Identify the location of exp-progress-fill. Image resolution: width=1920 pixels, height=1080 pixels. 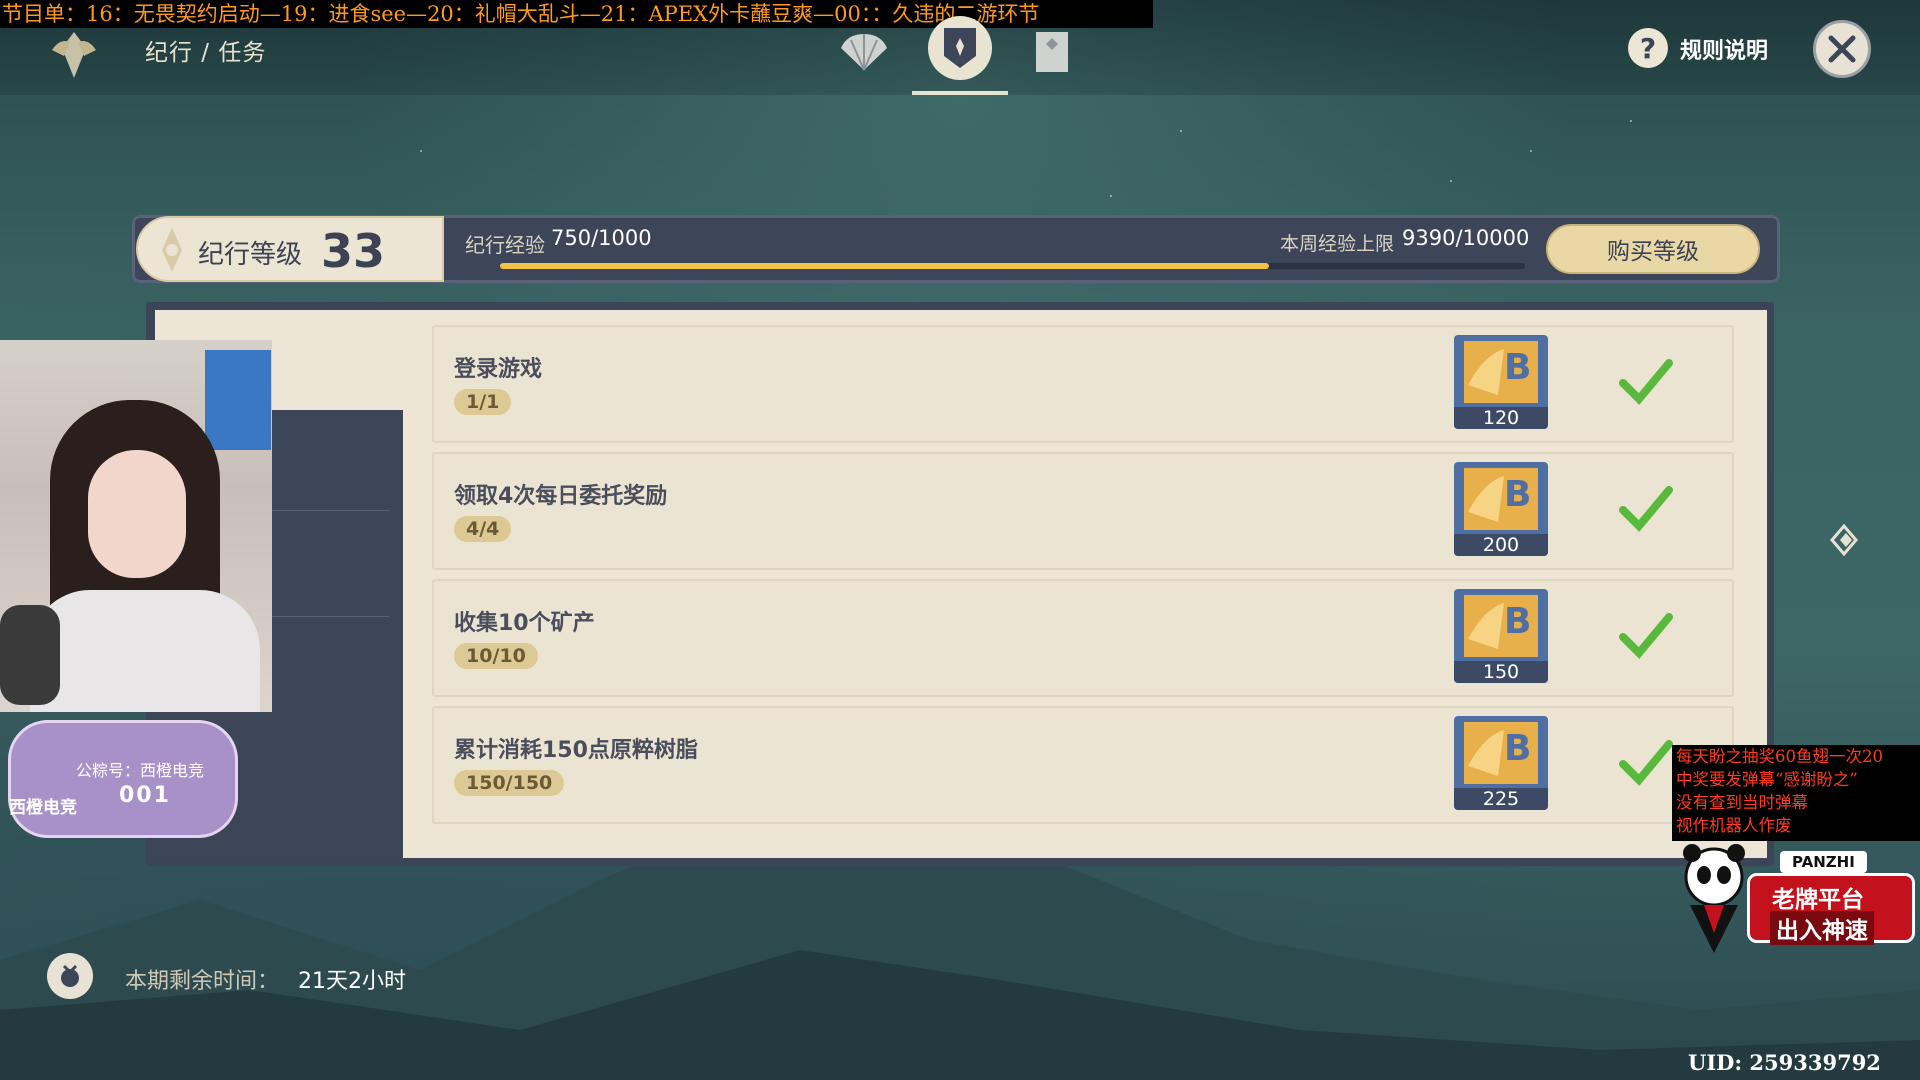
(884, 266).